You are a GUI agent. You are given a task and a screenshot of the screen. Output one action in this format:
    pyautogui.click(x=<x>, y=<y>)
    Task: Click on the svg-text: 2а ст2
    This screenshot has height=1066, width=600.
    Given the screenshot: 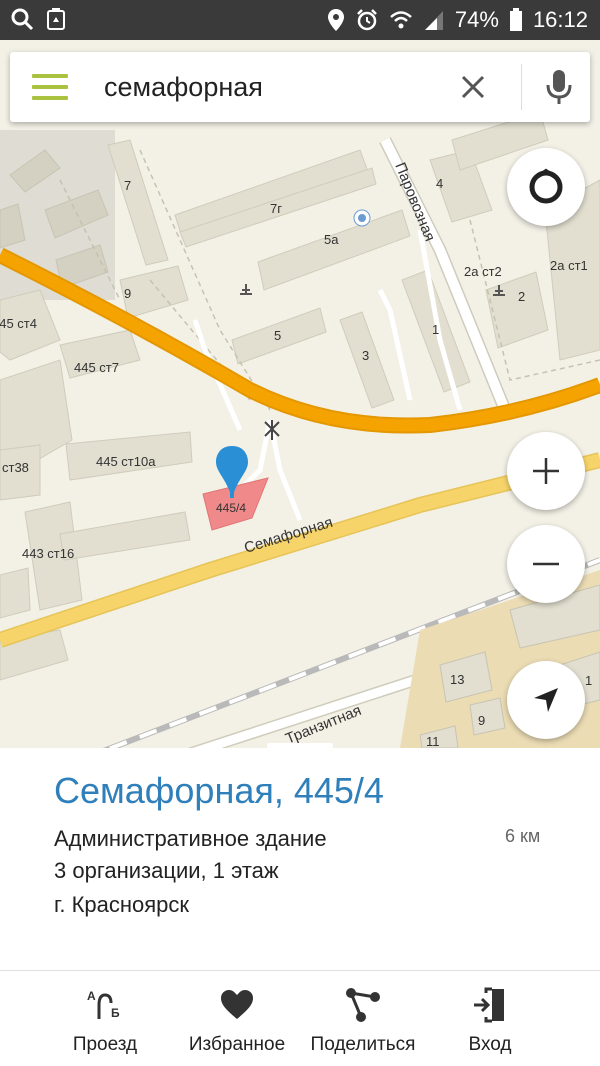 What is the action you would take?
    pyautogui.click(x=483, y=271)
    